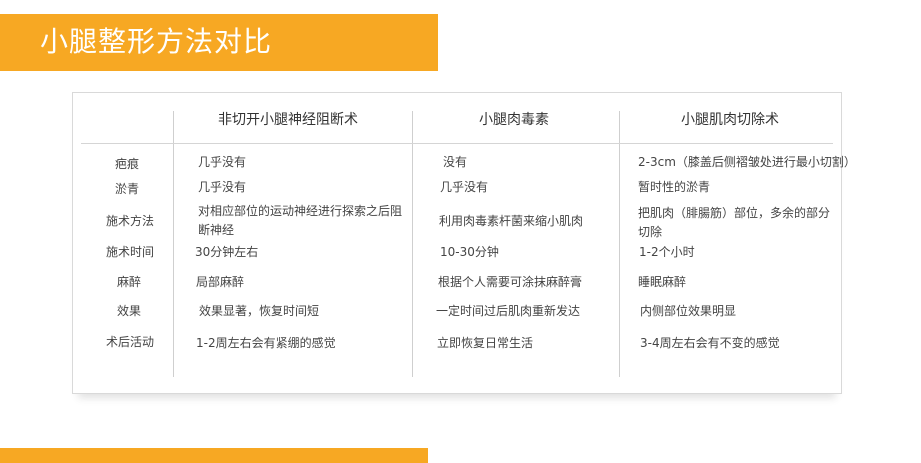  What do you see at coordinates (667, 252) in the screenshot?
I see `table-cell: 1-2个小时` at bounding box center [667, 252].